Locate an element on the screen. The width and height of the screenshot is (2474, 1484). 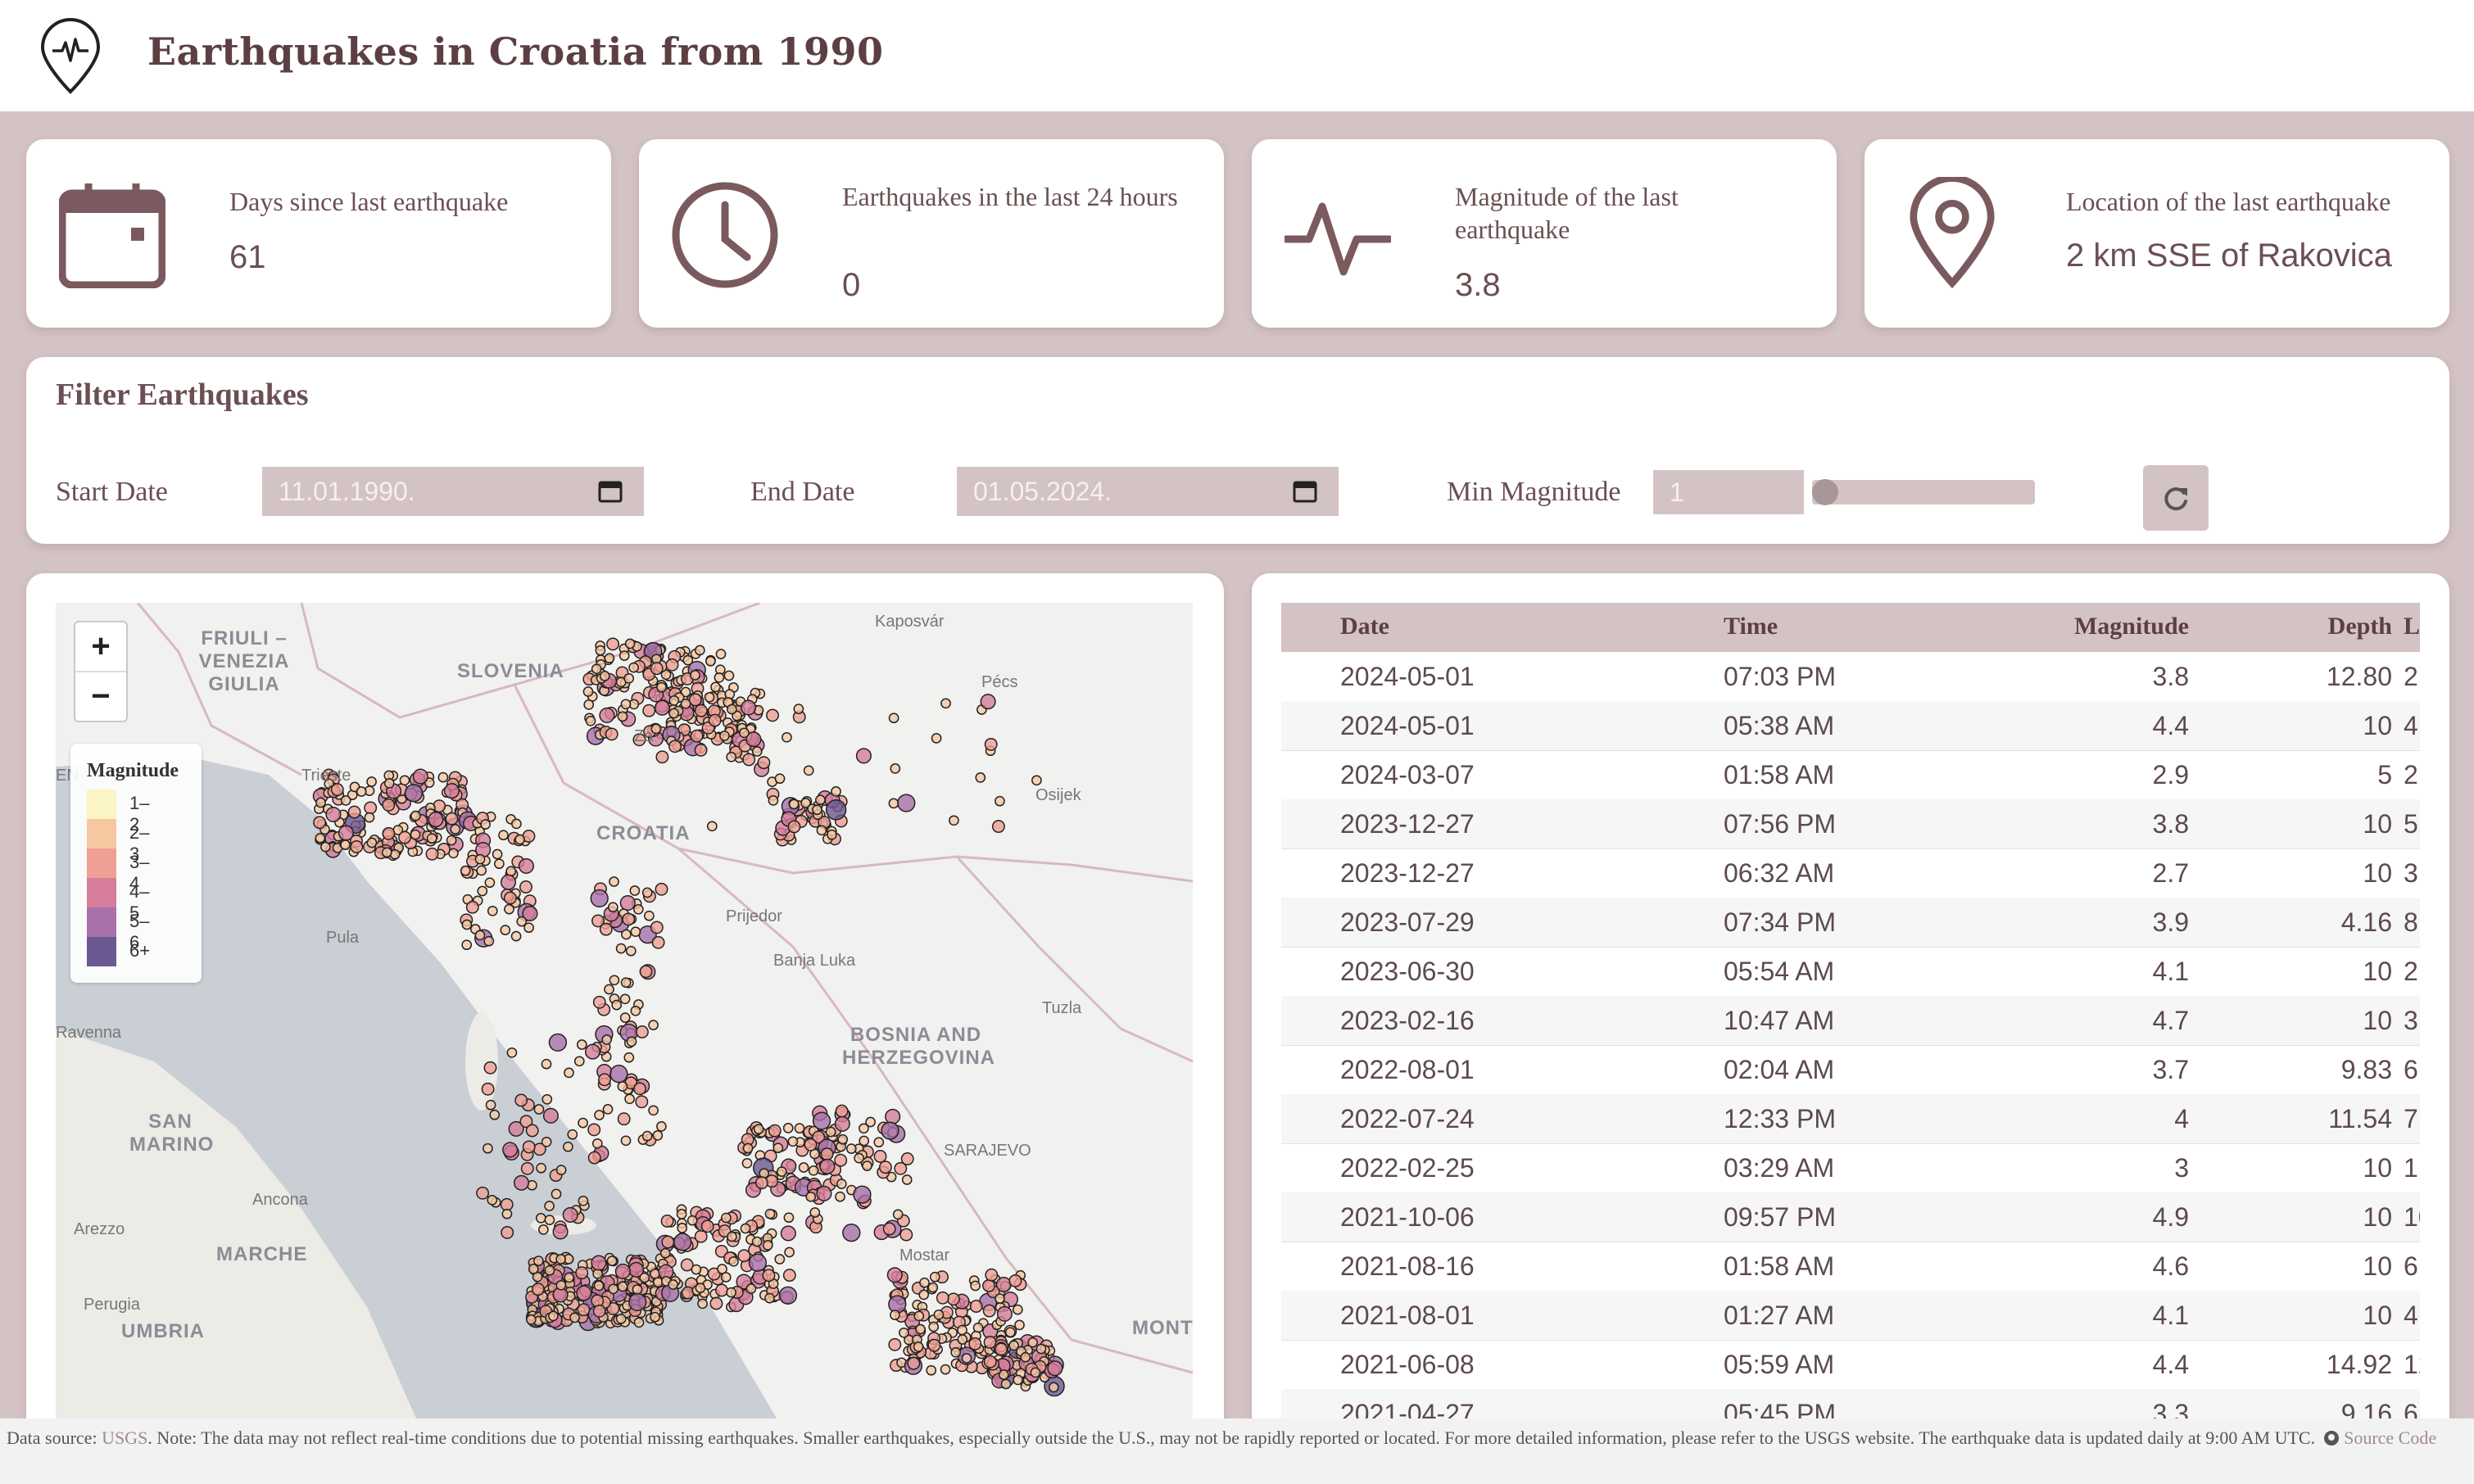
column-header-time: Time is located at coordinates (1751, 626).